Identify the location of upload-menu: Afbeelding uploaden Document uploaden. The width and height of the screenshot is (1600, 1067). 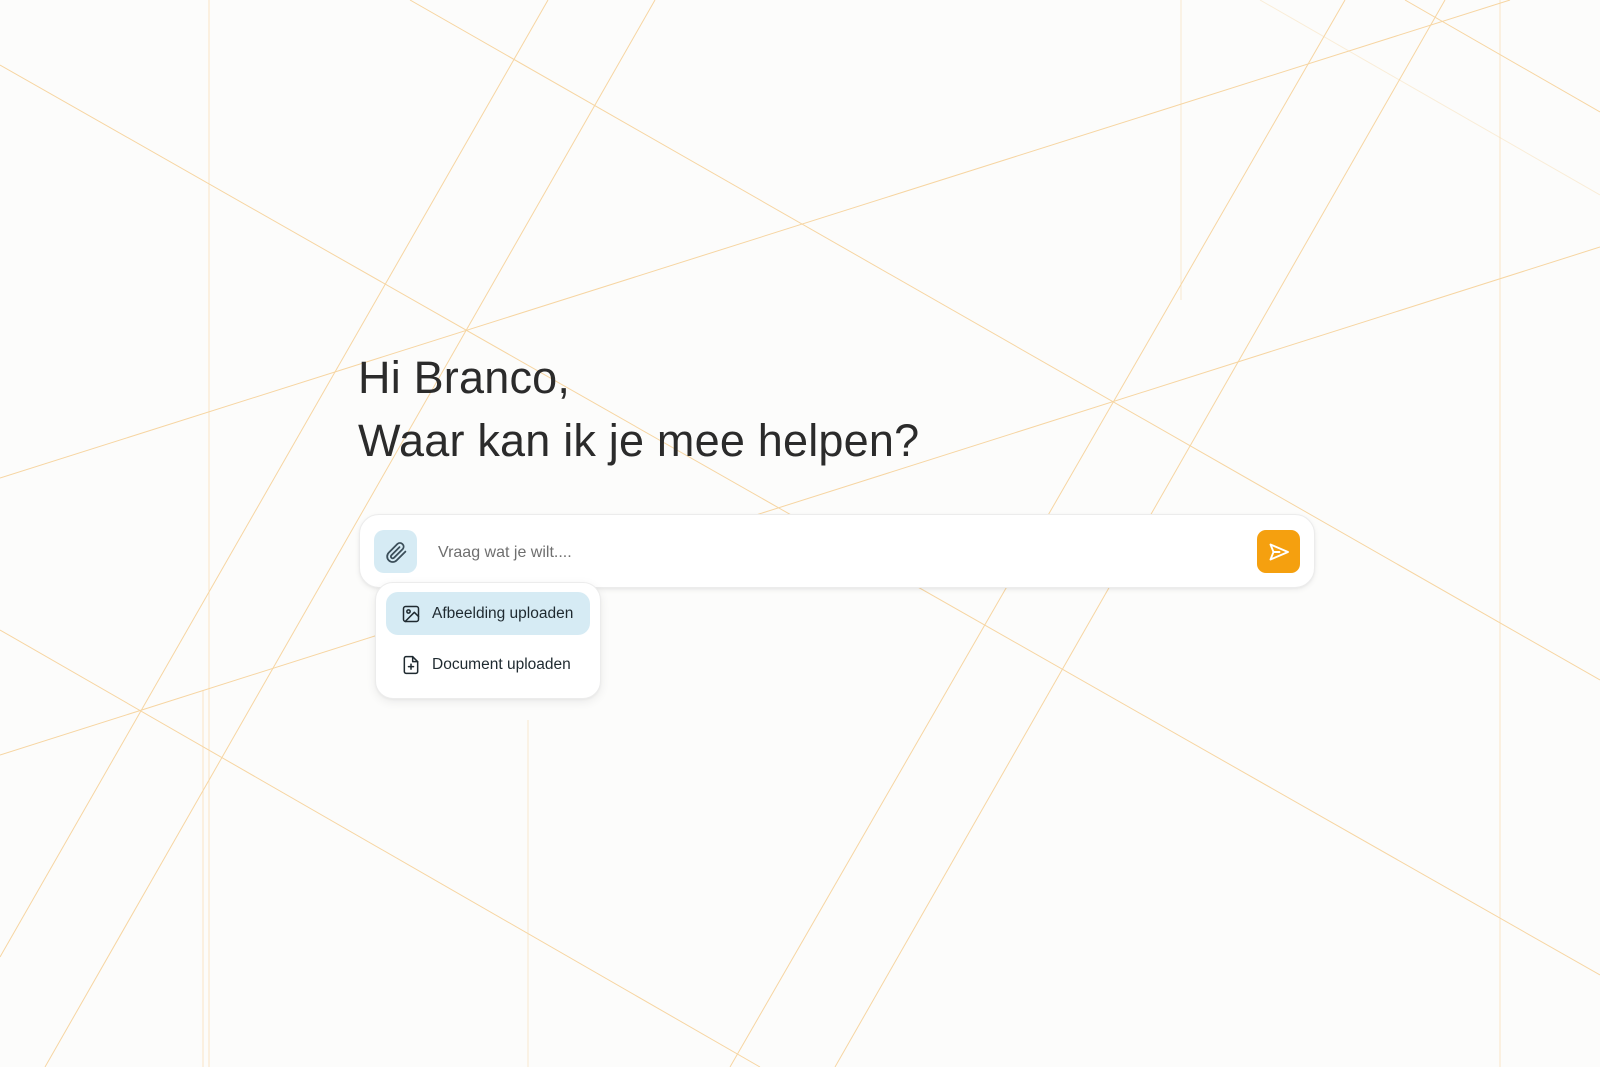
(488, 640).